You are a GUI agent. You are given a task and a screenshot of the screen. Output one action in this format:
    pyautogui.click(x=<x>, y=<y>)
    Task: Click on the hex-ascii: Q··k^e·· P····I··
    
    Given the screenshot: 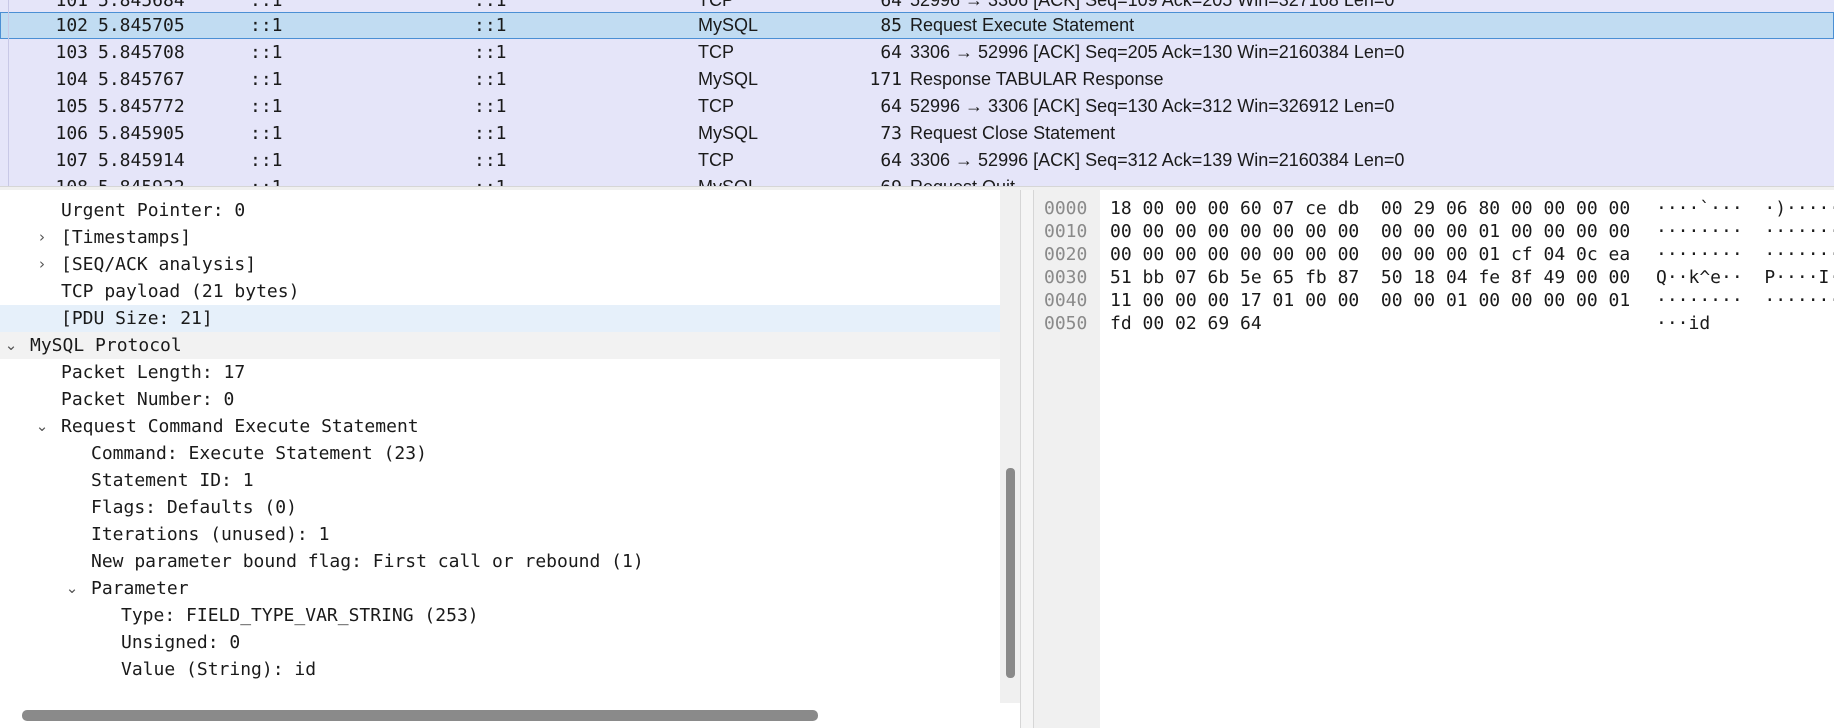 What is the action you would take?
    pyautogui.click(x=1745, y=277)
    